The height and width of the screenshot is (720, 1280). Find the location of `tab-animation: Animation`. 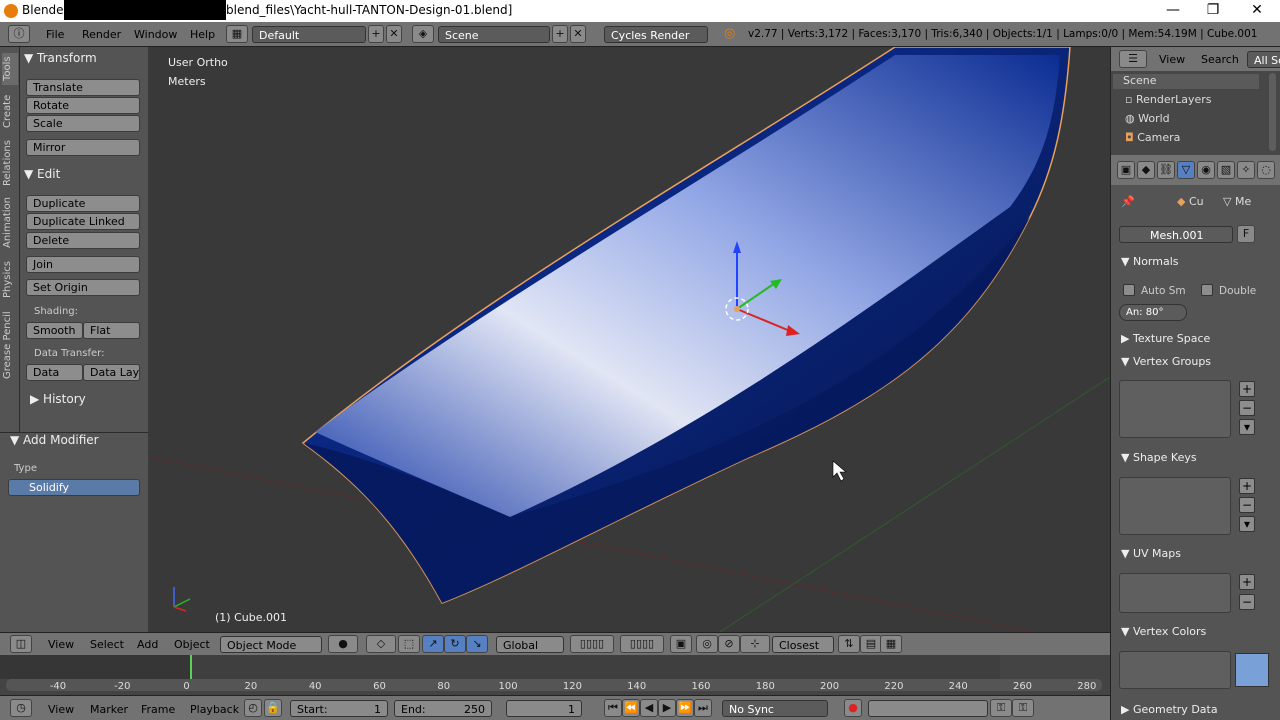

tab-animation: Animation is located at coordinates (10, 223).